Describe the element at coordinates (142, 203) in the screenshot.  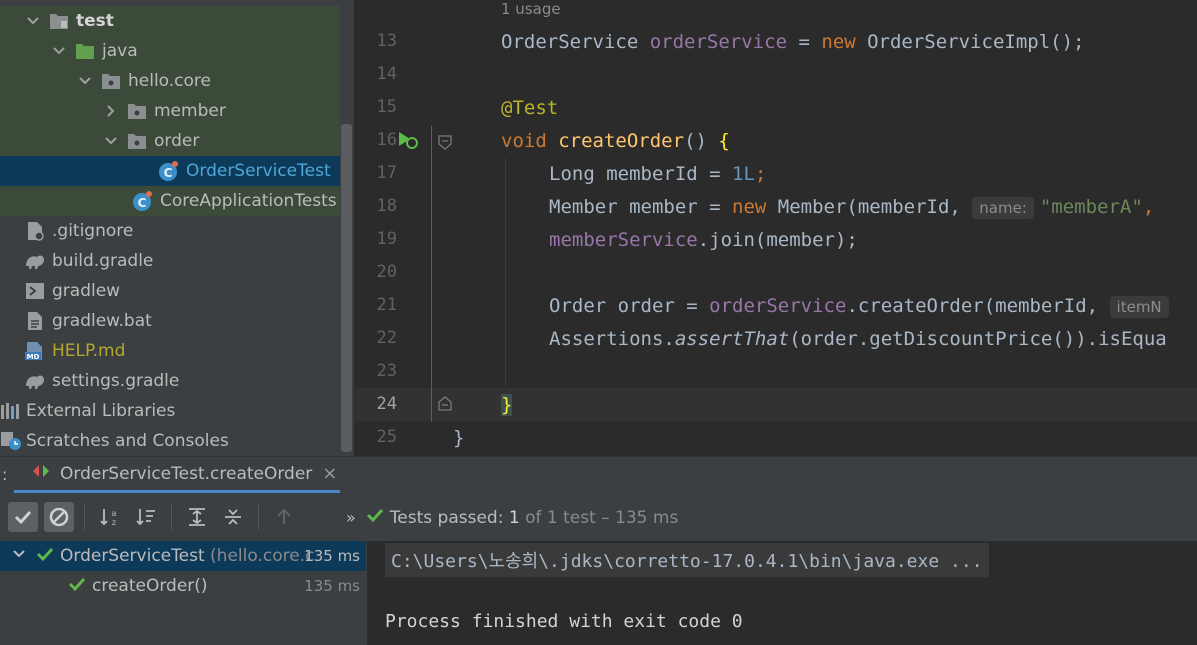
I see `svg-text: C` at that location.